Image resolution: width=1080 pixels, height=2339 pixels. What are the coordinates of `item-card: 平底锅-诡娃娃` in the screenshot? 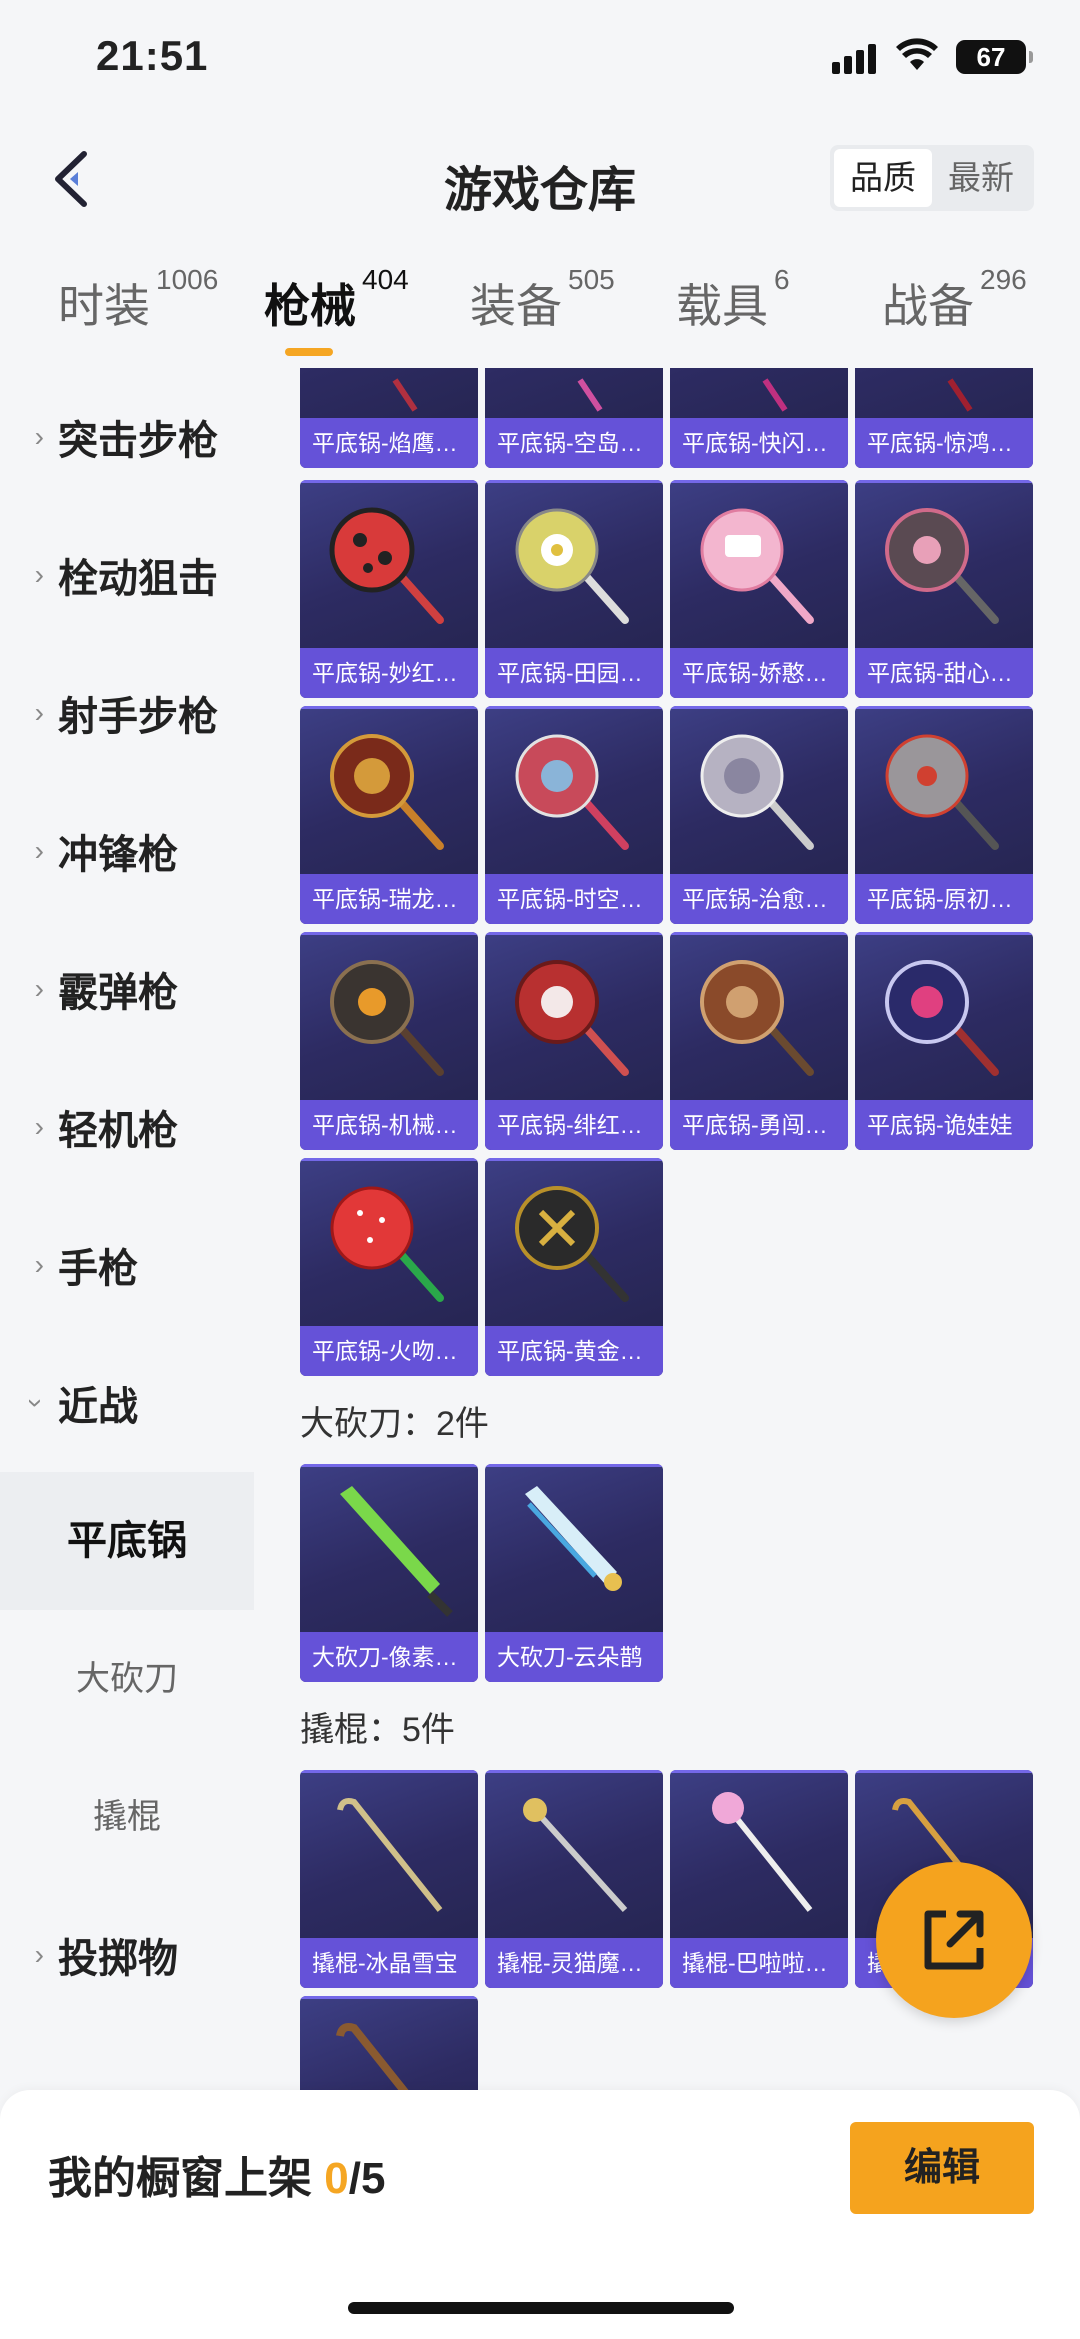 It's located at (944, 1041).